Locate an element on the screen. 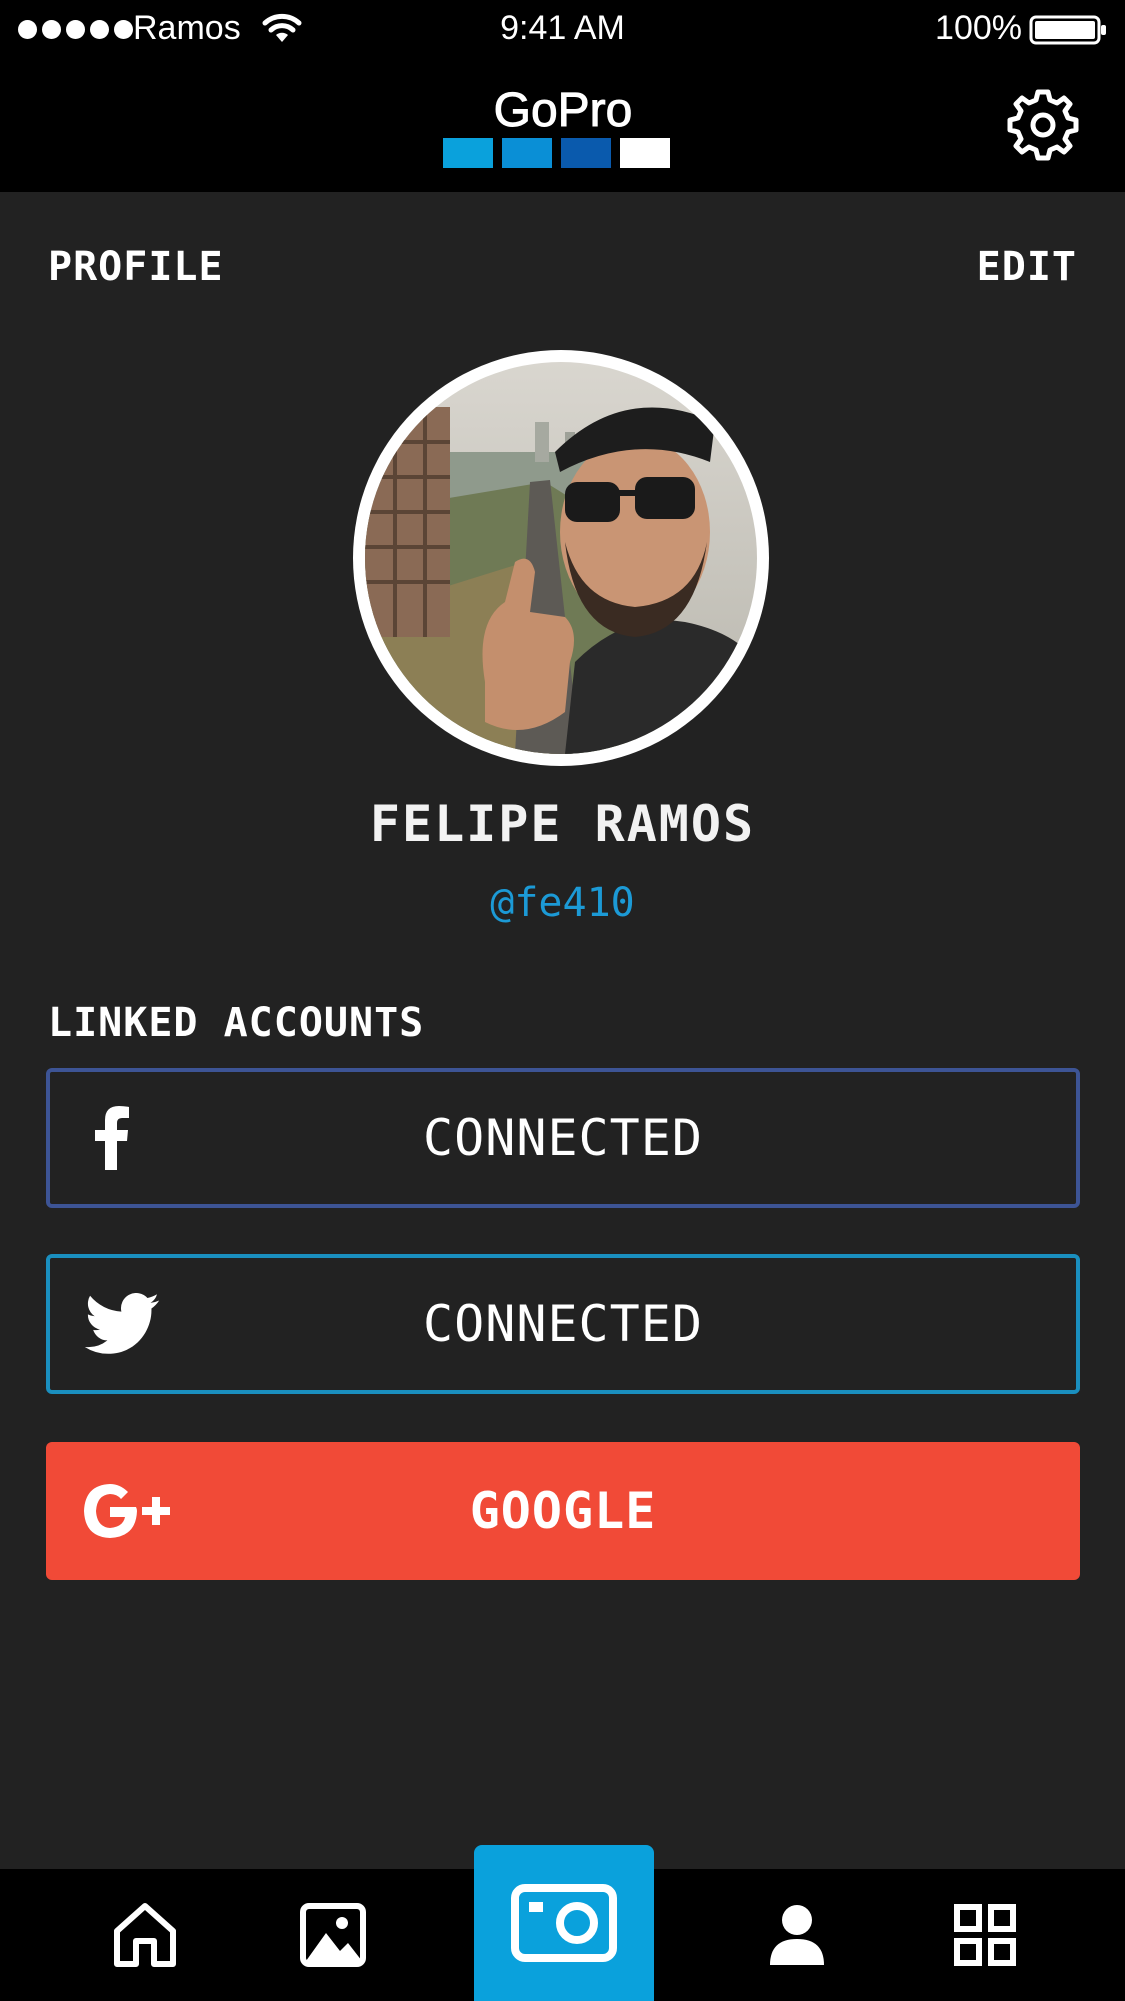 This screenshot has height=2001, width=1125. facebook-account-button: CONNECTED is located at coordinates (563, 1138).